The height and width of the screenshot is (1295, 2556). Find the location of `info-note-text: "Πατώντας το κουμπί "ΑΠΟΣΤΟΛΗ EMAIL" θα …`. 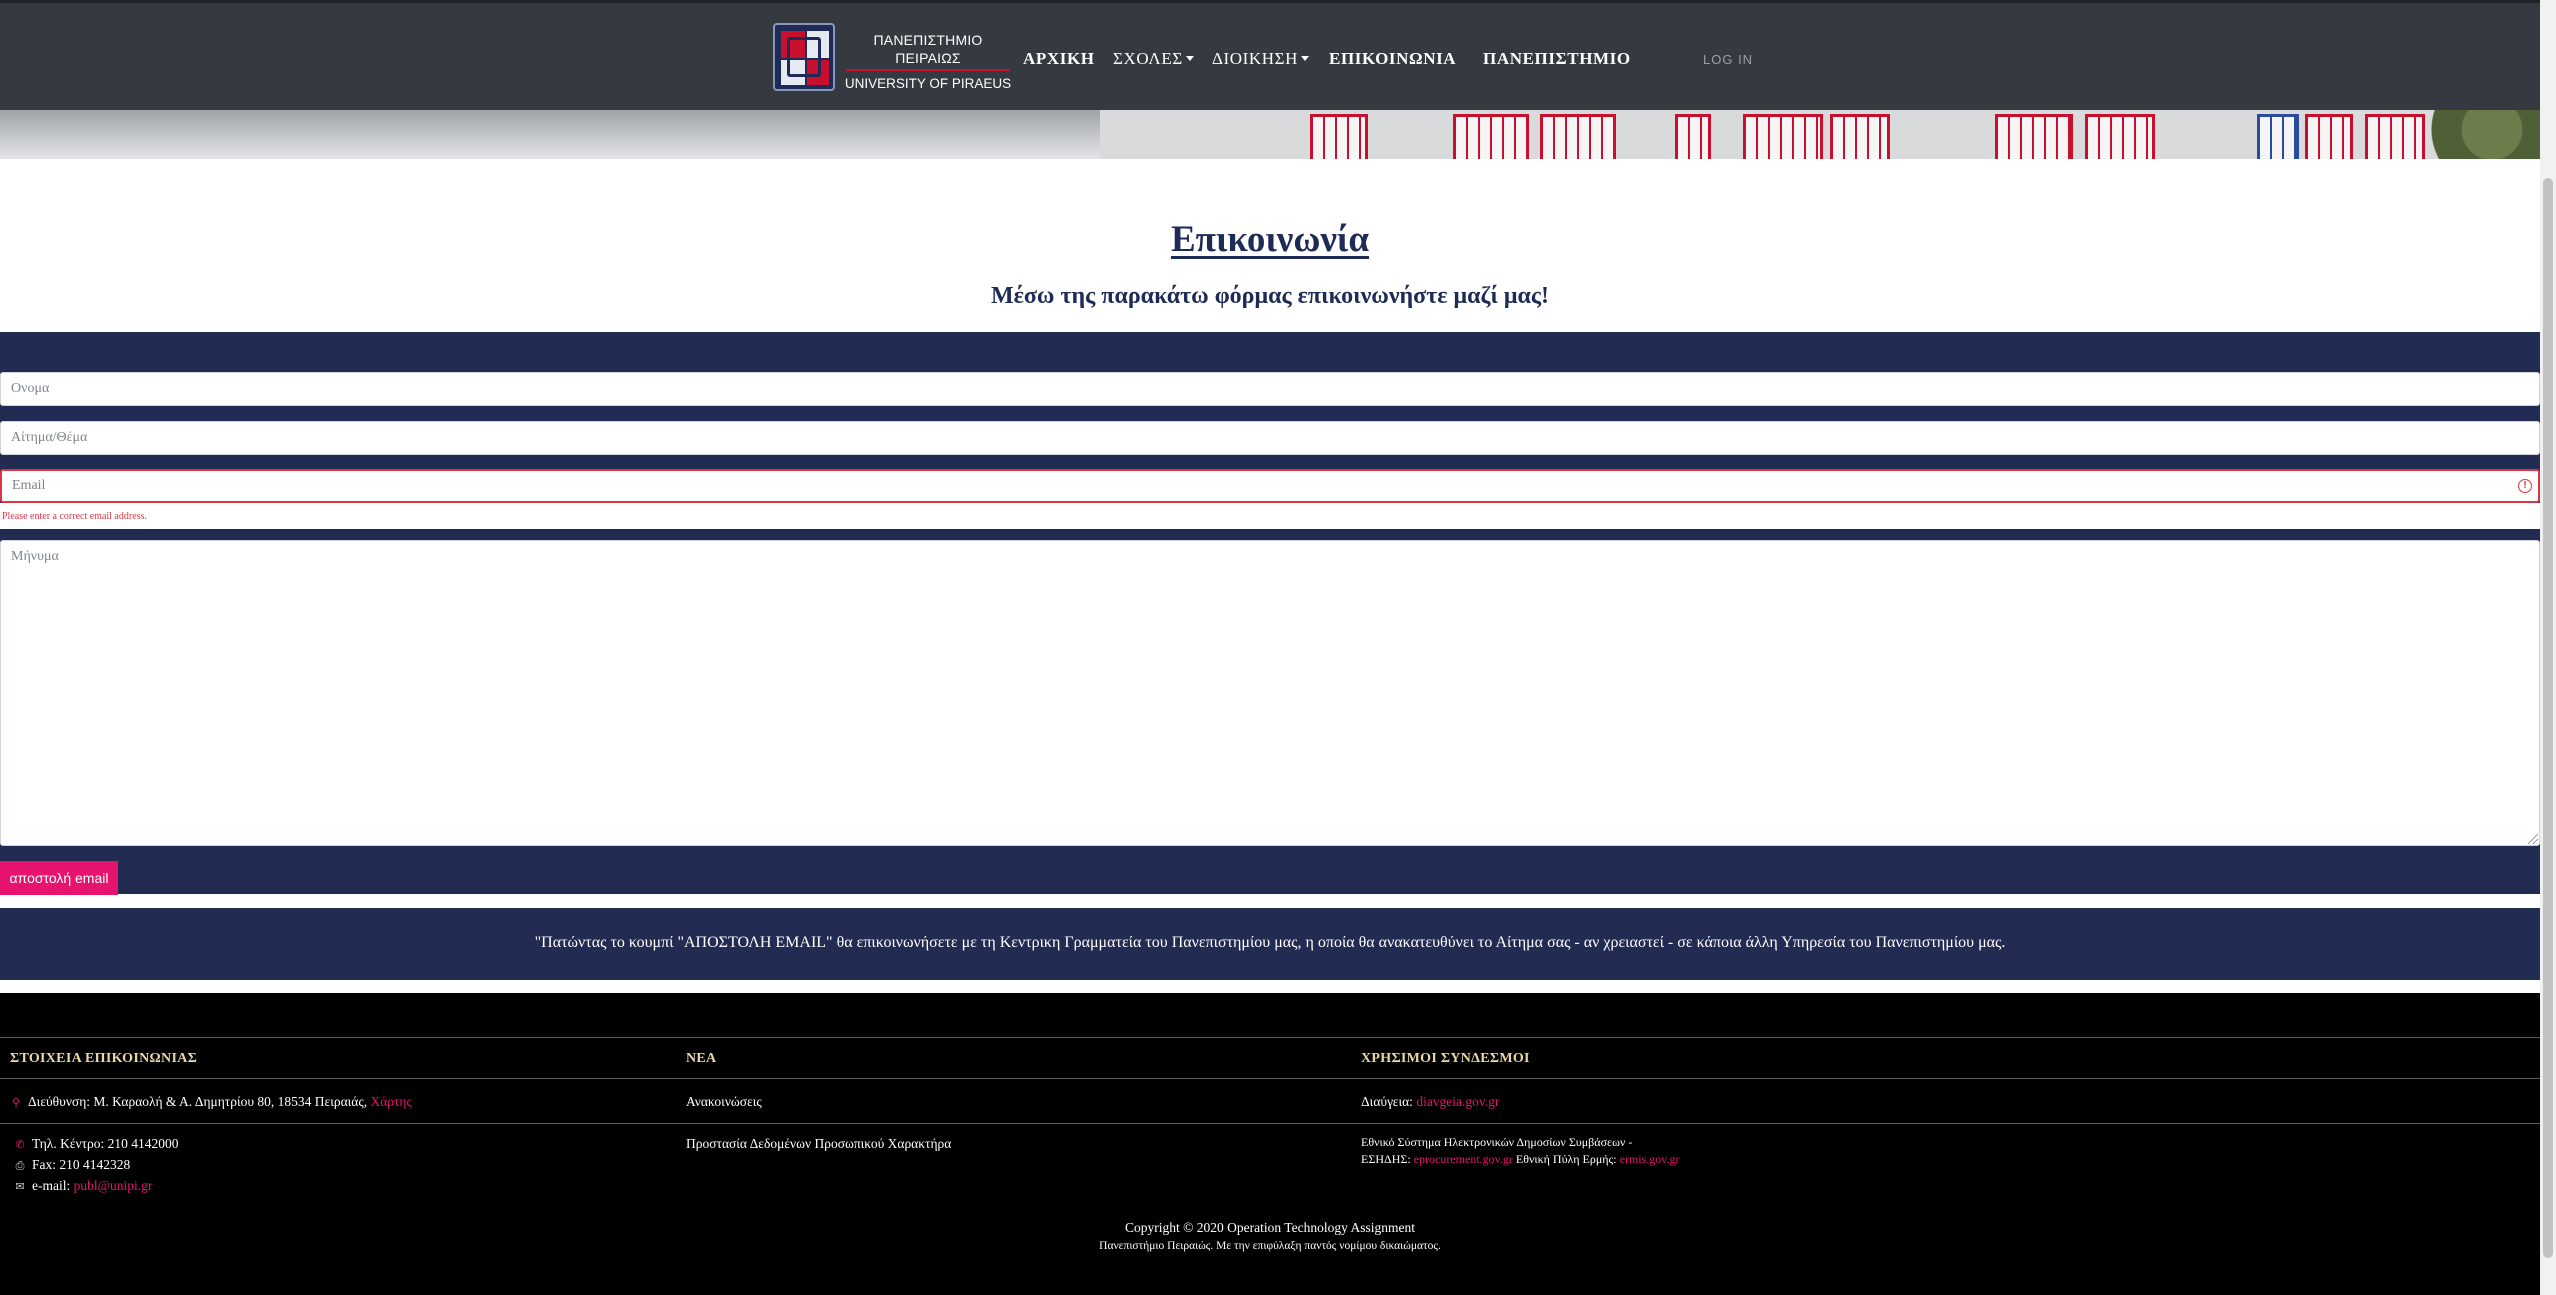

info-note-text: "Πατώντας το κουμπί "ΑΠΟΣΤΟΛΗ EMAIL" θα … is located at coordinates (1270, 942).